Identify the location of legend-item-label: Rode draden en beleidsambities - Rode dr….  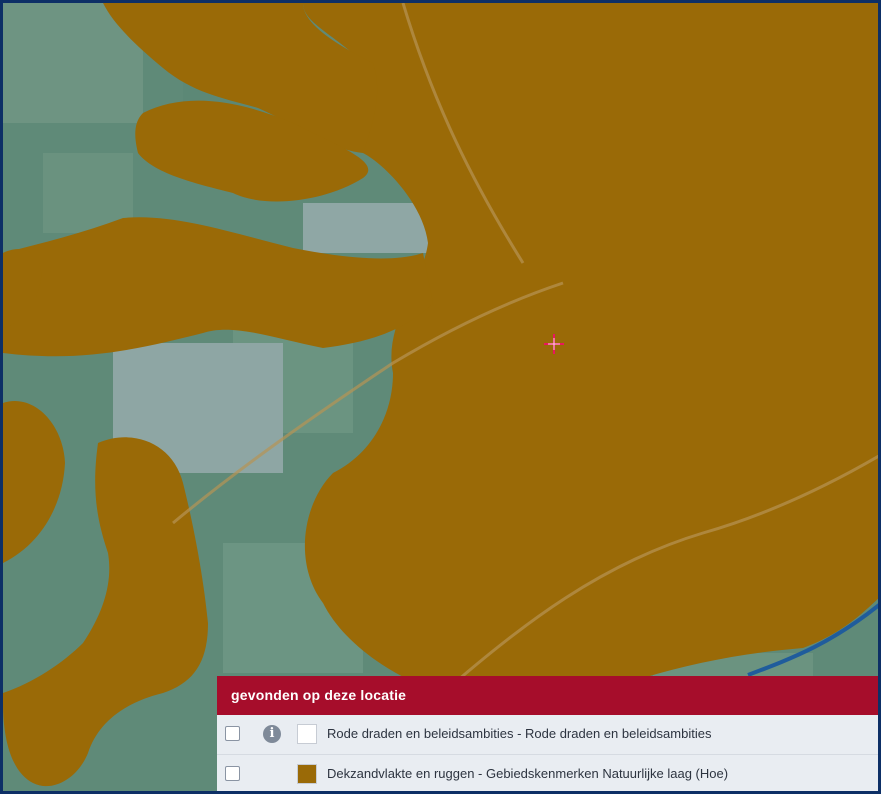
(519, 733).